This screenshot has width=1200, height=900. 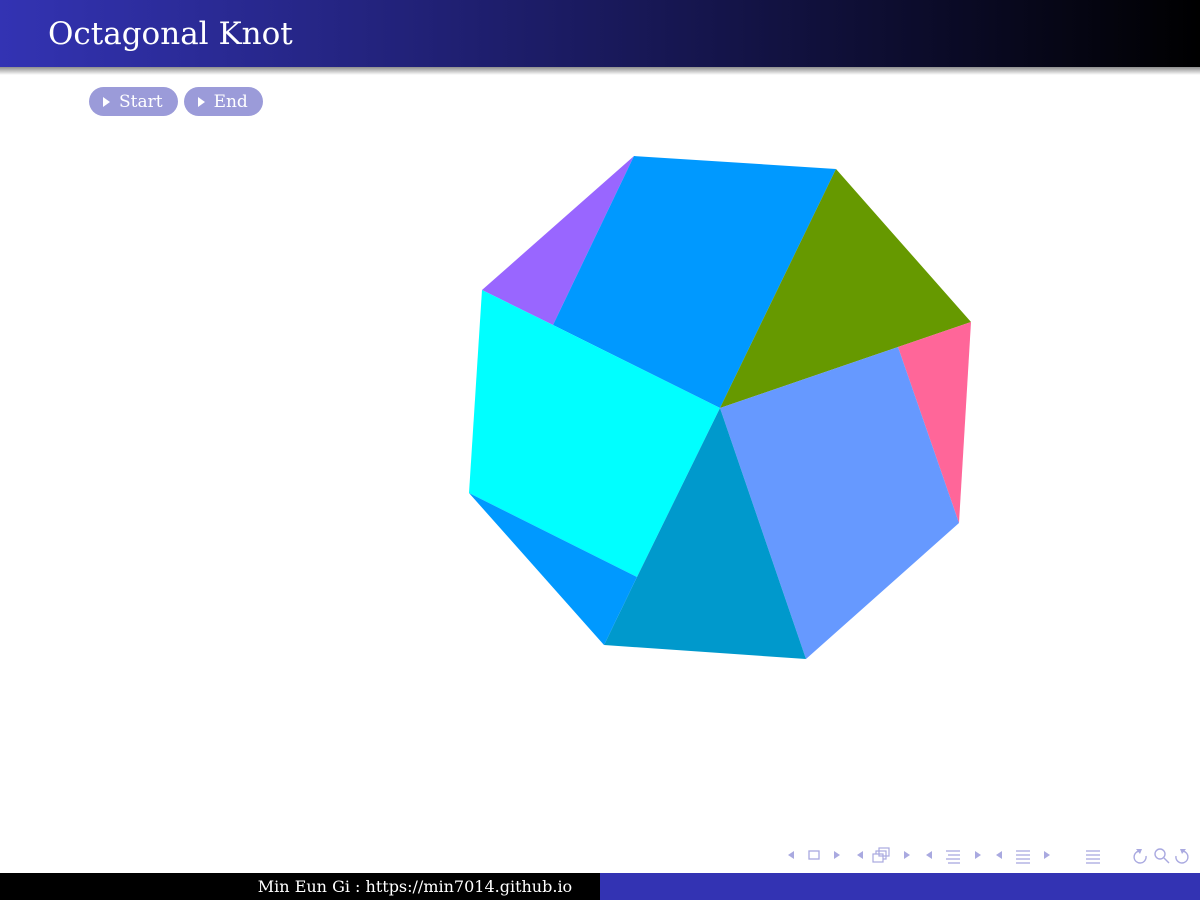 I want to click on frame-nav-icon, so click(x=814, y=855).